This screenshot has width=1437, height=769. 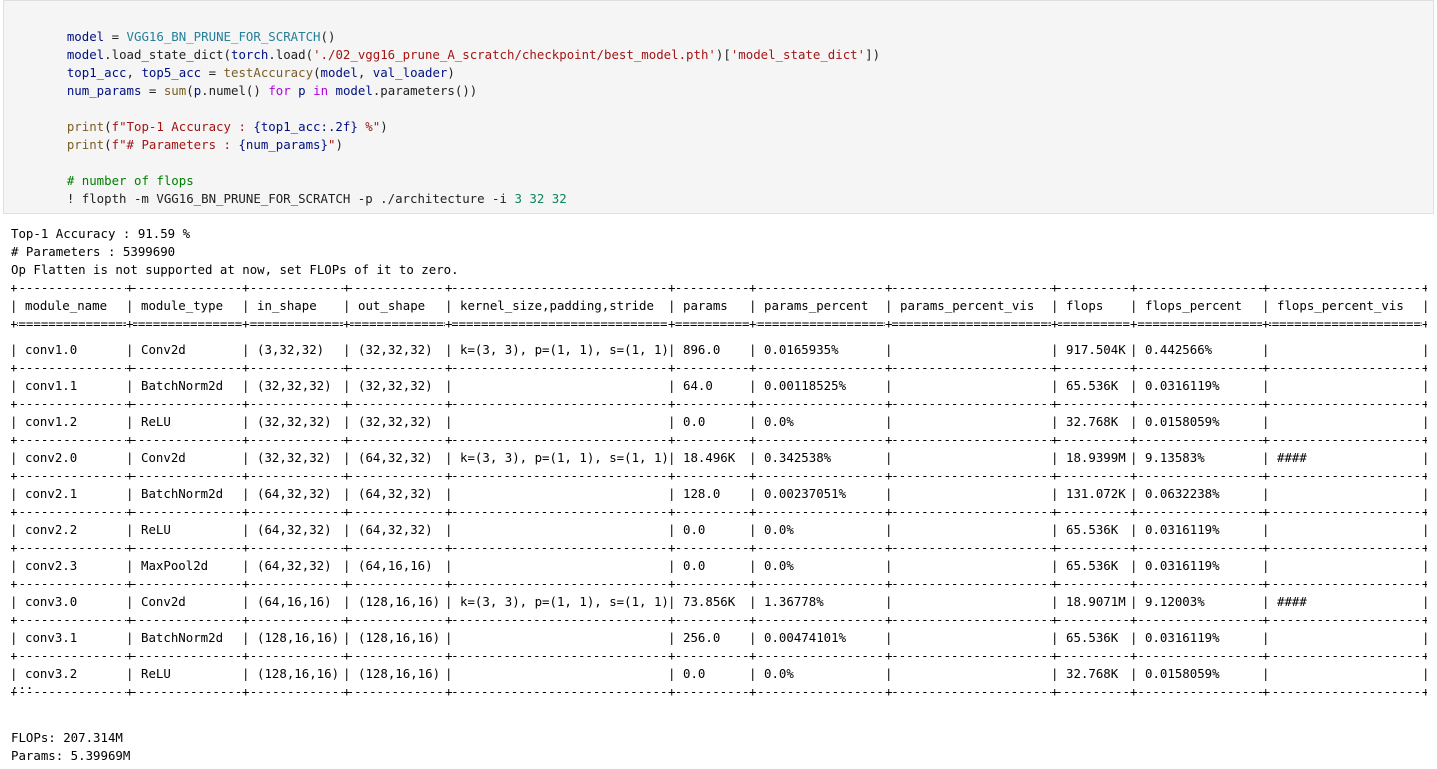 What do you see at coordinates (1096, 601) in the screenshot?
I see `table-cell: 18.9071M` at bounding box center [1096, 601].